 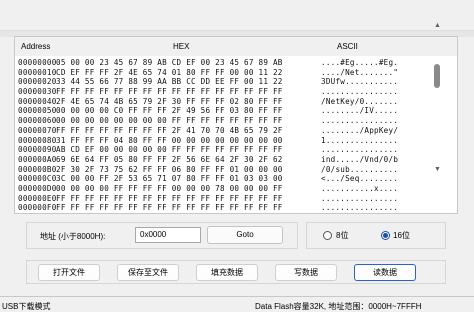 What do you see at coordinates (37, 179) in the screenshot?
I see `dump-row-address: 000000C0` at bounding box center [37, 179].